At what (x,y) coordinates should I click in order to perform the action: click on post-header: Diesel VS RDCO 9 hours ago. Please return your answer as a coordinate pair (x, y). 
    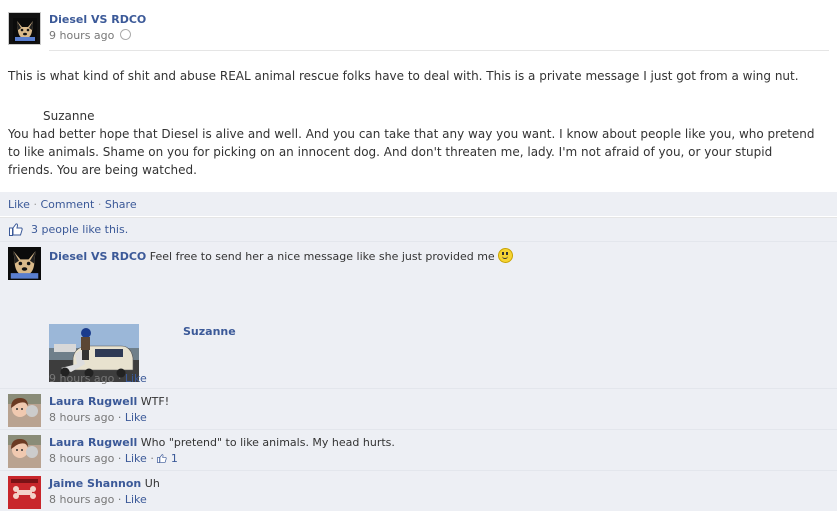
    Looking at the image, I should click on (422, 31).